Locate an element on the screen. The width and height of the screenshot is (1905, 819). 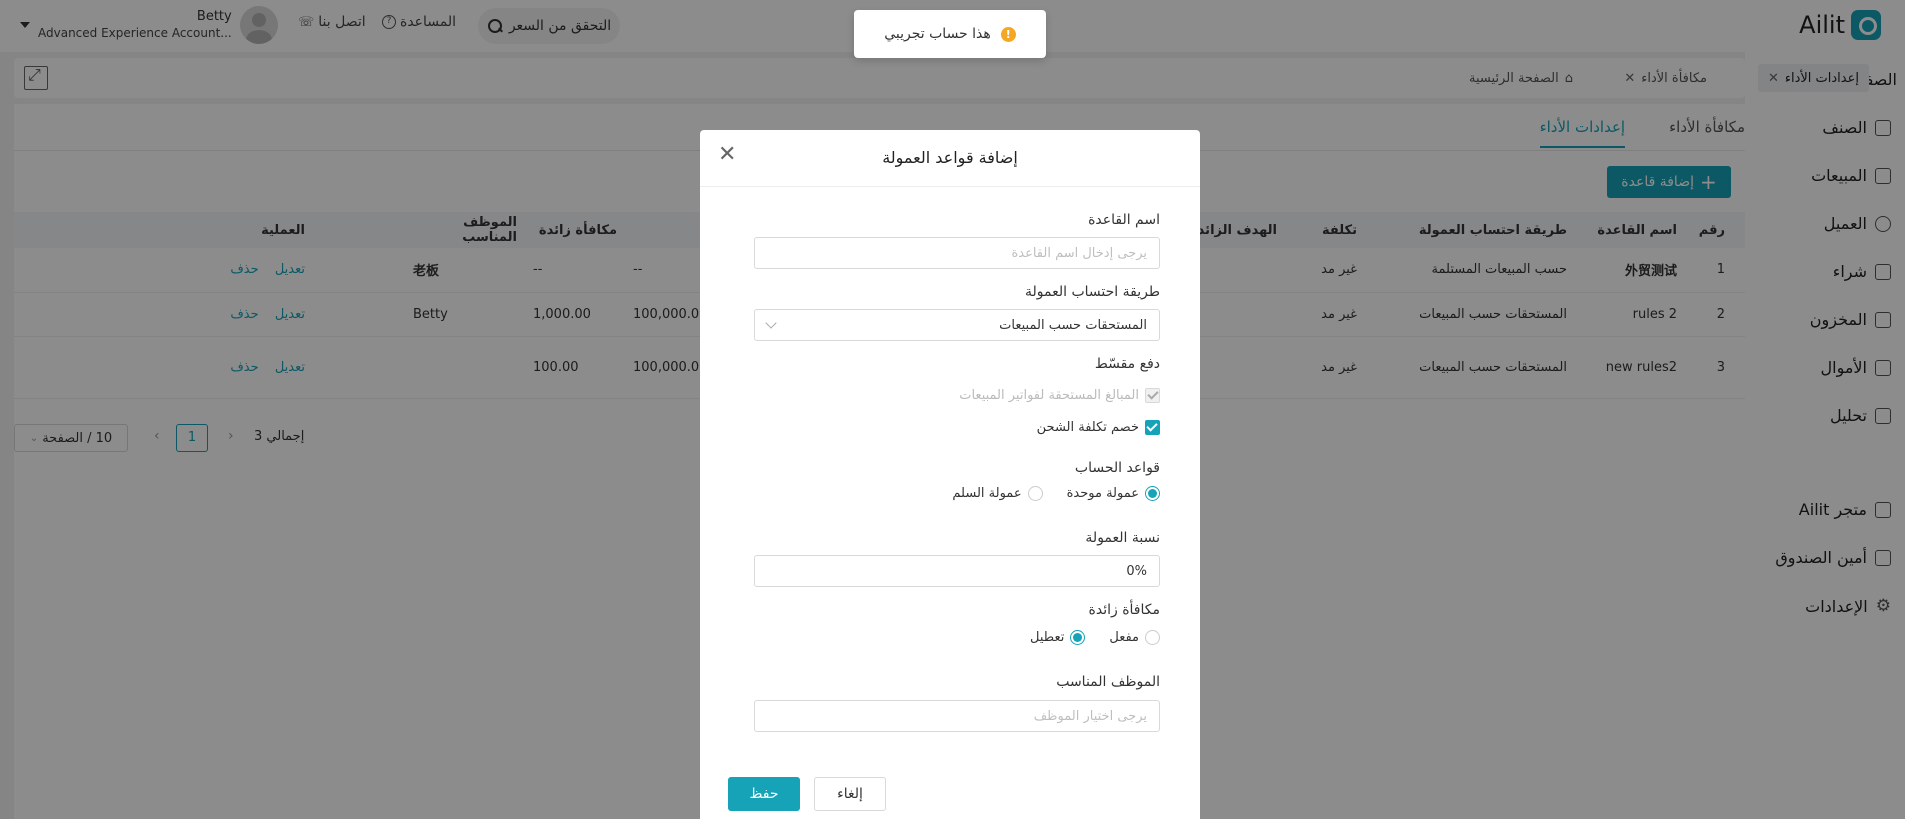
radio-label: عمولة السلم is located at coordinates (987, 493).